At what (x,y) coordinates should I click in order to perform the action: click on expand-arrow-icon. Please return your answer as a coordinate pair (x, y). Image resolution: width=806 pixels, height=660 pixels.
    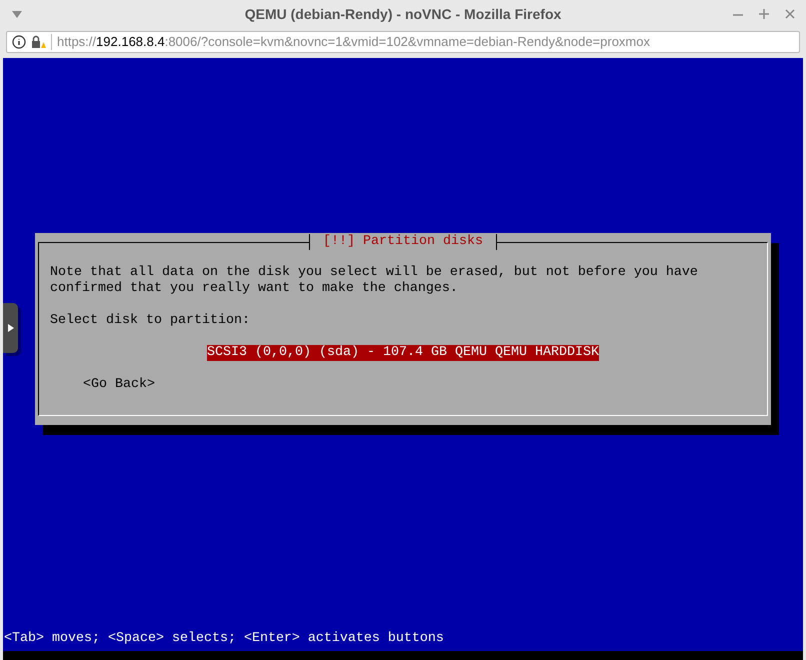
    Looking at the image, I should click on (11, 328).